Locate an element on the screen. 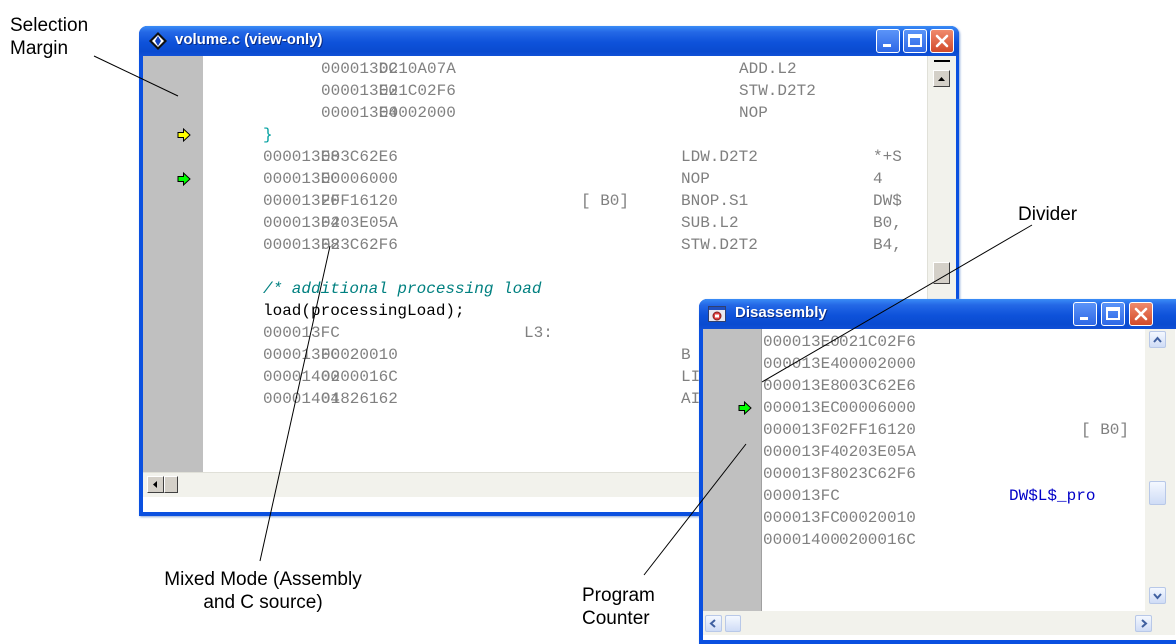 The width and height of the screenshot is (1176, 644). program-counter-annotation-line2: Counter is located at coordinates (616, 618).